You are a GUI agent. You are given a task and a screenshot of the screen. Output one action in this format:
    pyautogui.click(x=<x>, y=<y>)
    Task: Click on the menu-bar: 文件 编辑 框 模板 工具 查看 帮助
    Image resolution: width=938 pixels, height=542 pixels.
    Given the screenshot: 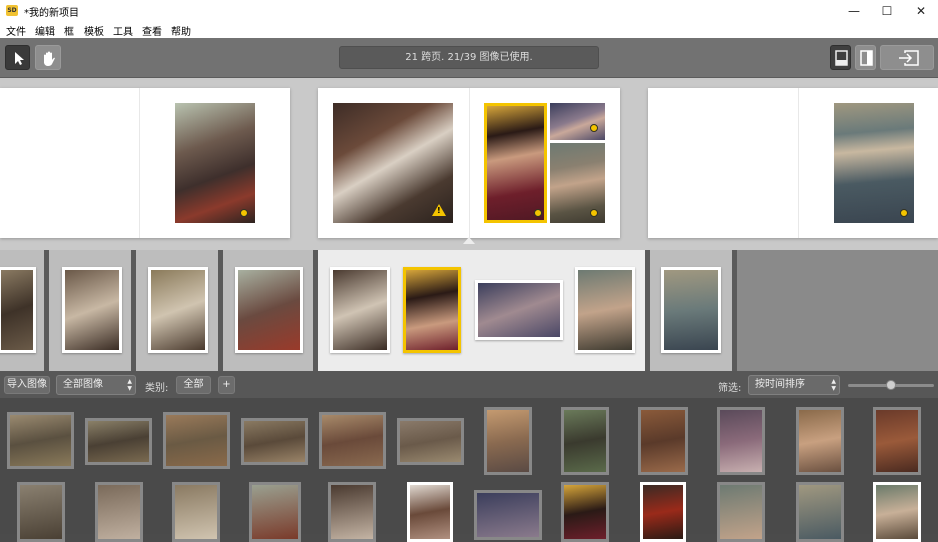 What is the action you would take?
    pyautogui.click(x=469, y=30)
    